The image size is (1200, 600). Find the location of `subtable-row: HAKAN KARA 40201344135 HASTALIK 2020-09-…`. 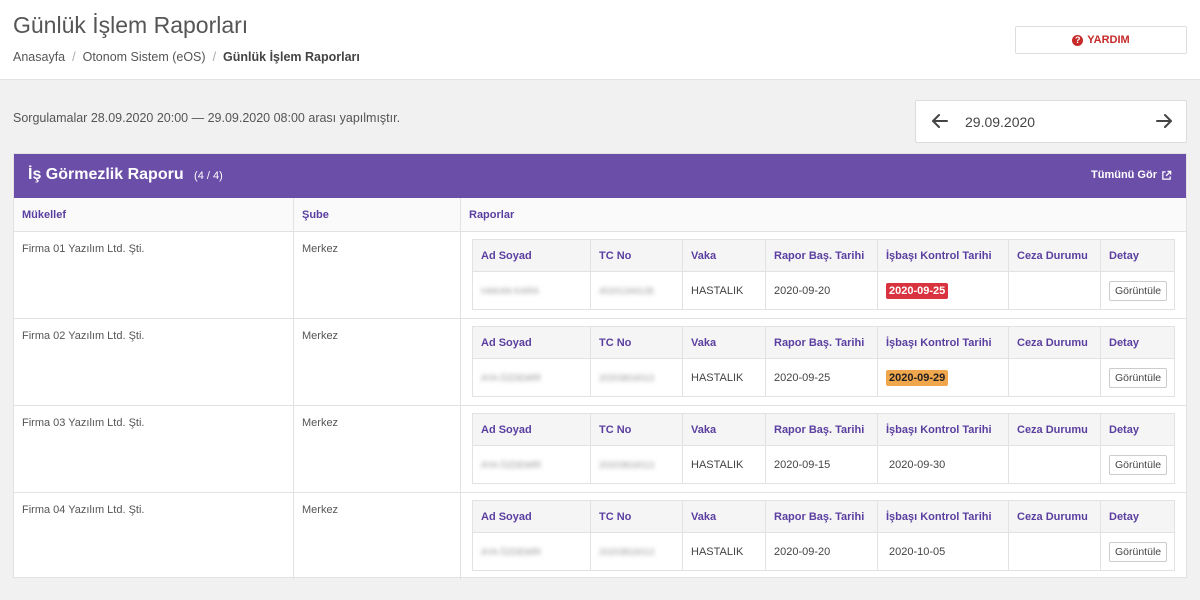

subtable-row: HAKAN KARA 40201344135 HASTALIK 2020-09-… is located at coordinates (823, 290).